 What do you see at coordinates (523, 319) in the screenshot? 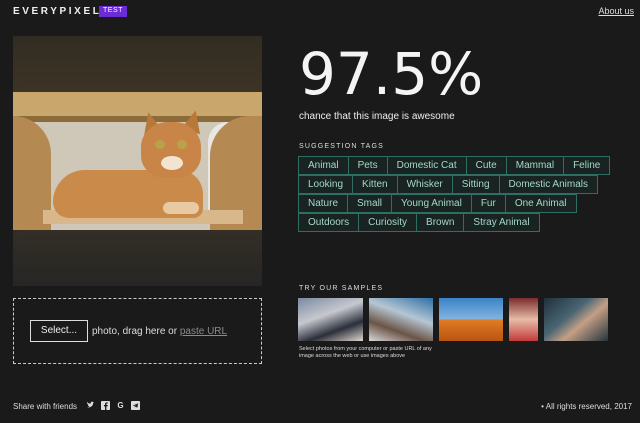
I see `sample-image-girl` at bounding box center [523, 319].